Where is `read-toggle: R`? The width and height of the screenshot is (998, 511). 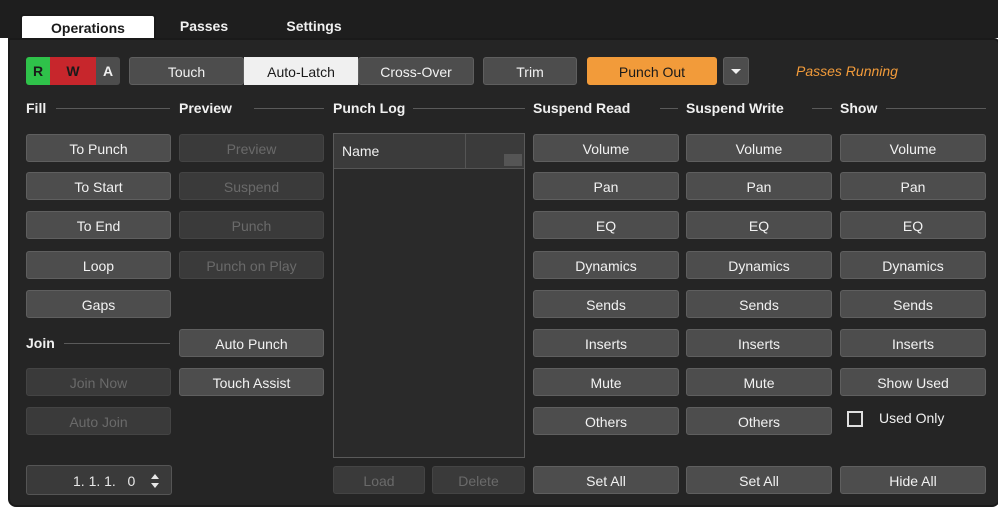 read-toggle: R is located at coordinates (38, 71).